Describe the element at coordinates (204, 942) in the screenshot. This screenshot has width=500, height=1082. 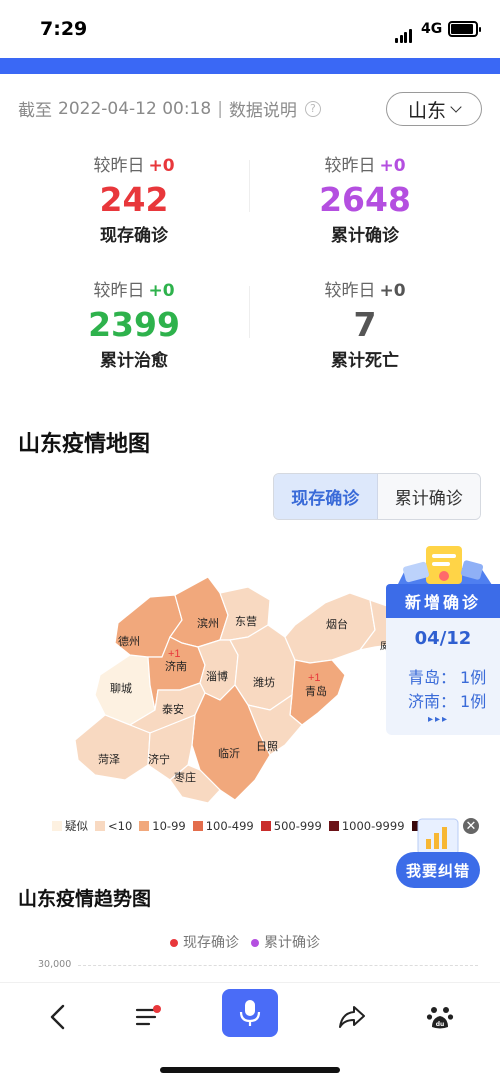
I see `trend-legend-item: 现存确诊` at that location.